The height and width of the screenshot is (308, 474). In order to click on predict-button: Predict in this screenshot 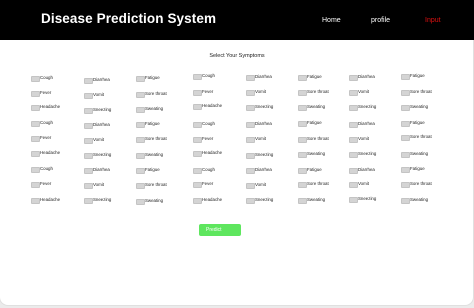, I will do `click(220, 230)`.